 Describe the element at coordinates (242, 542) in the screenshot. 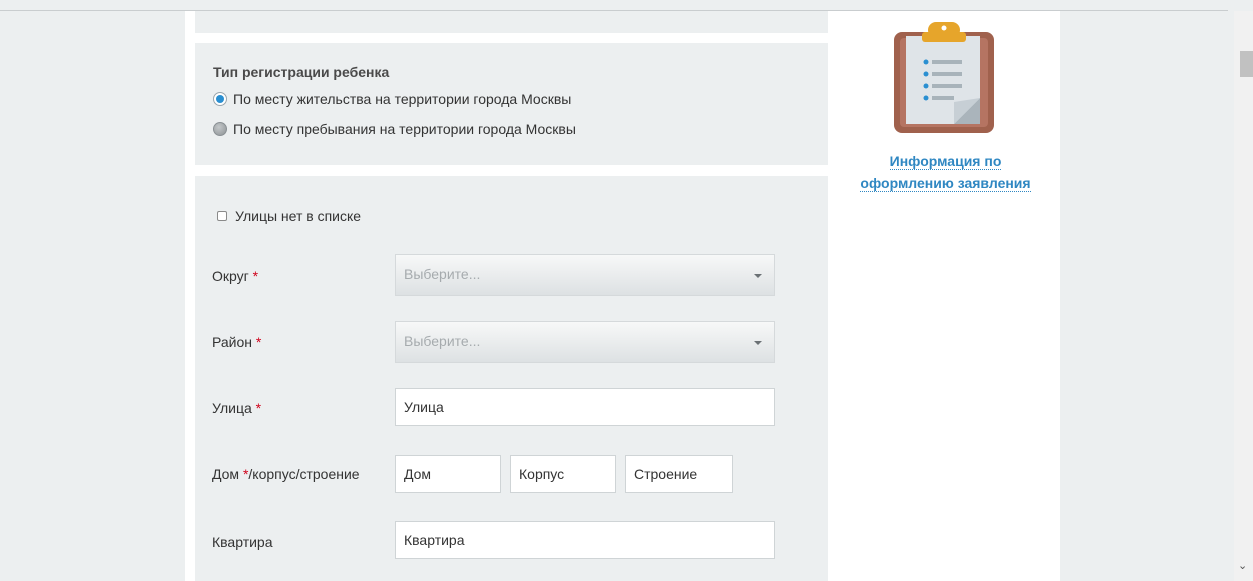

I see `apartment-label: Квартира` at that location.